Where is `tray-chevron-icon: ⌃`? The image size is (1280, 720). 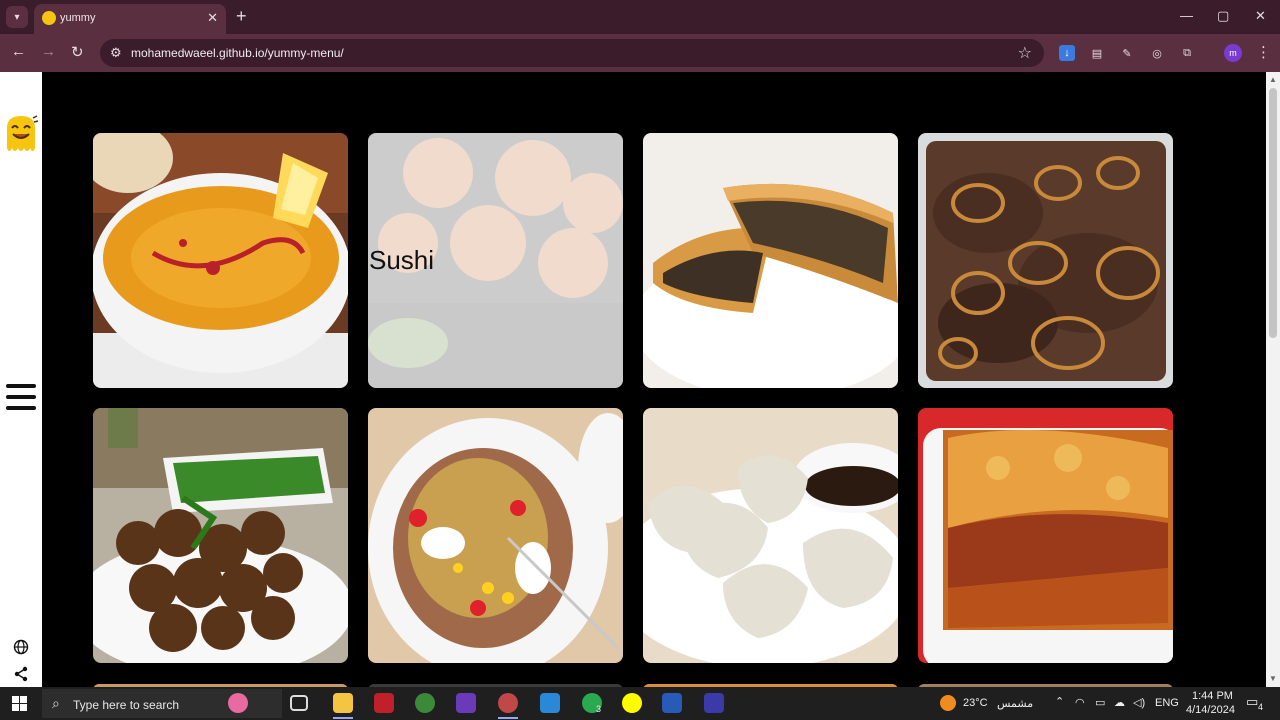
tray-chevron-icon: ⌃ is located at coordinates (1059, 701).